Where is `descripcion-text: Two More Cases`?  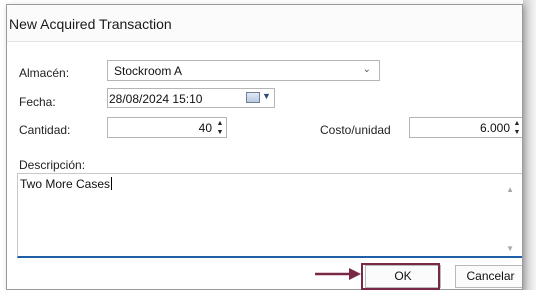
descripcion-text: Two More Cases is located at coordinates (65, 184).